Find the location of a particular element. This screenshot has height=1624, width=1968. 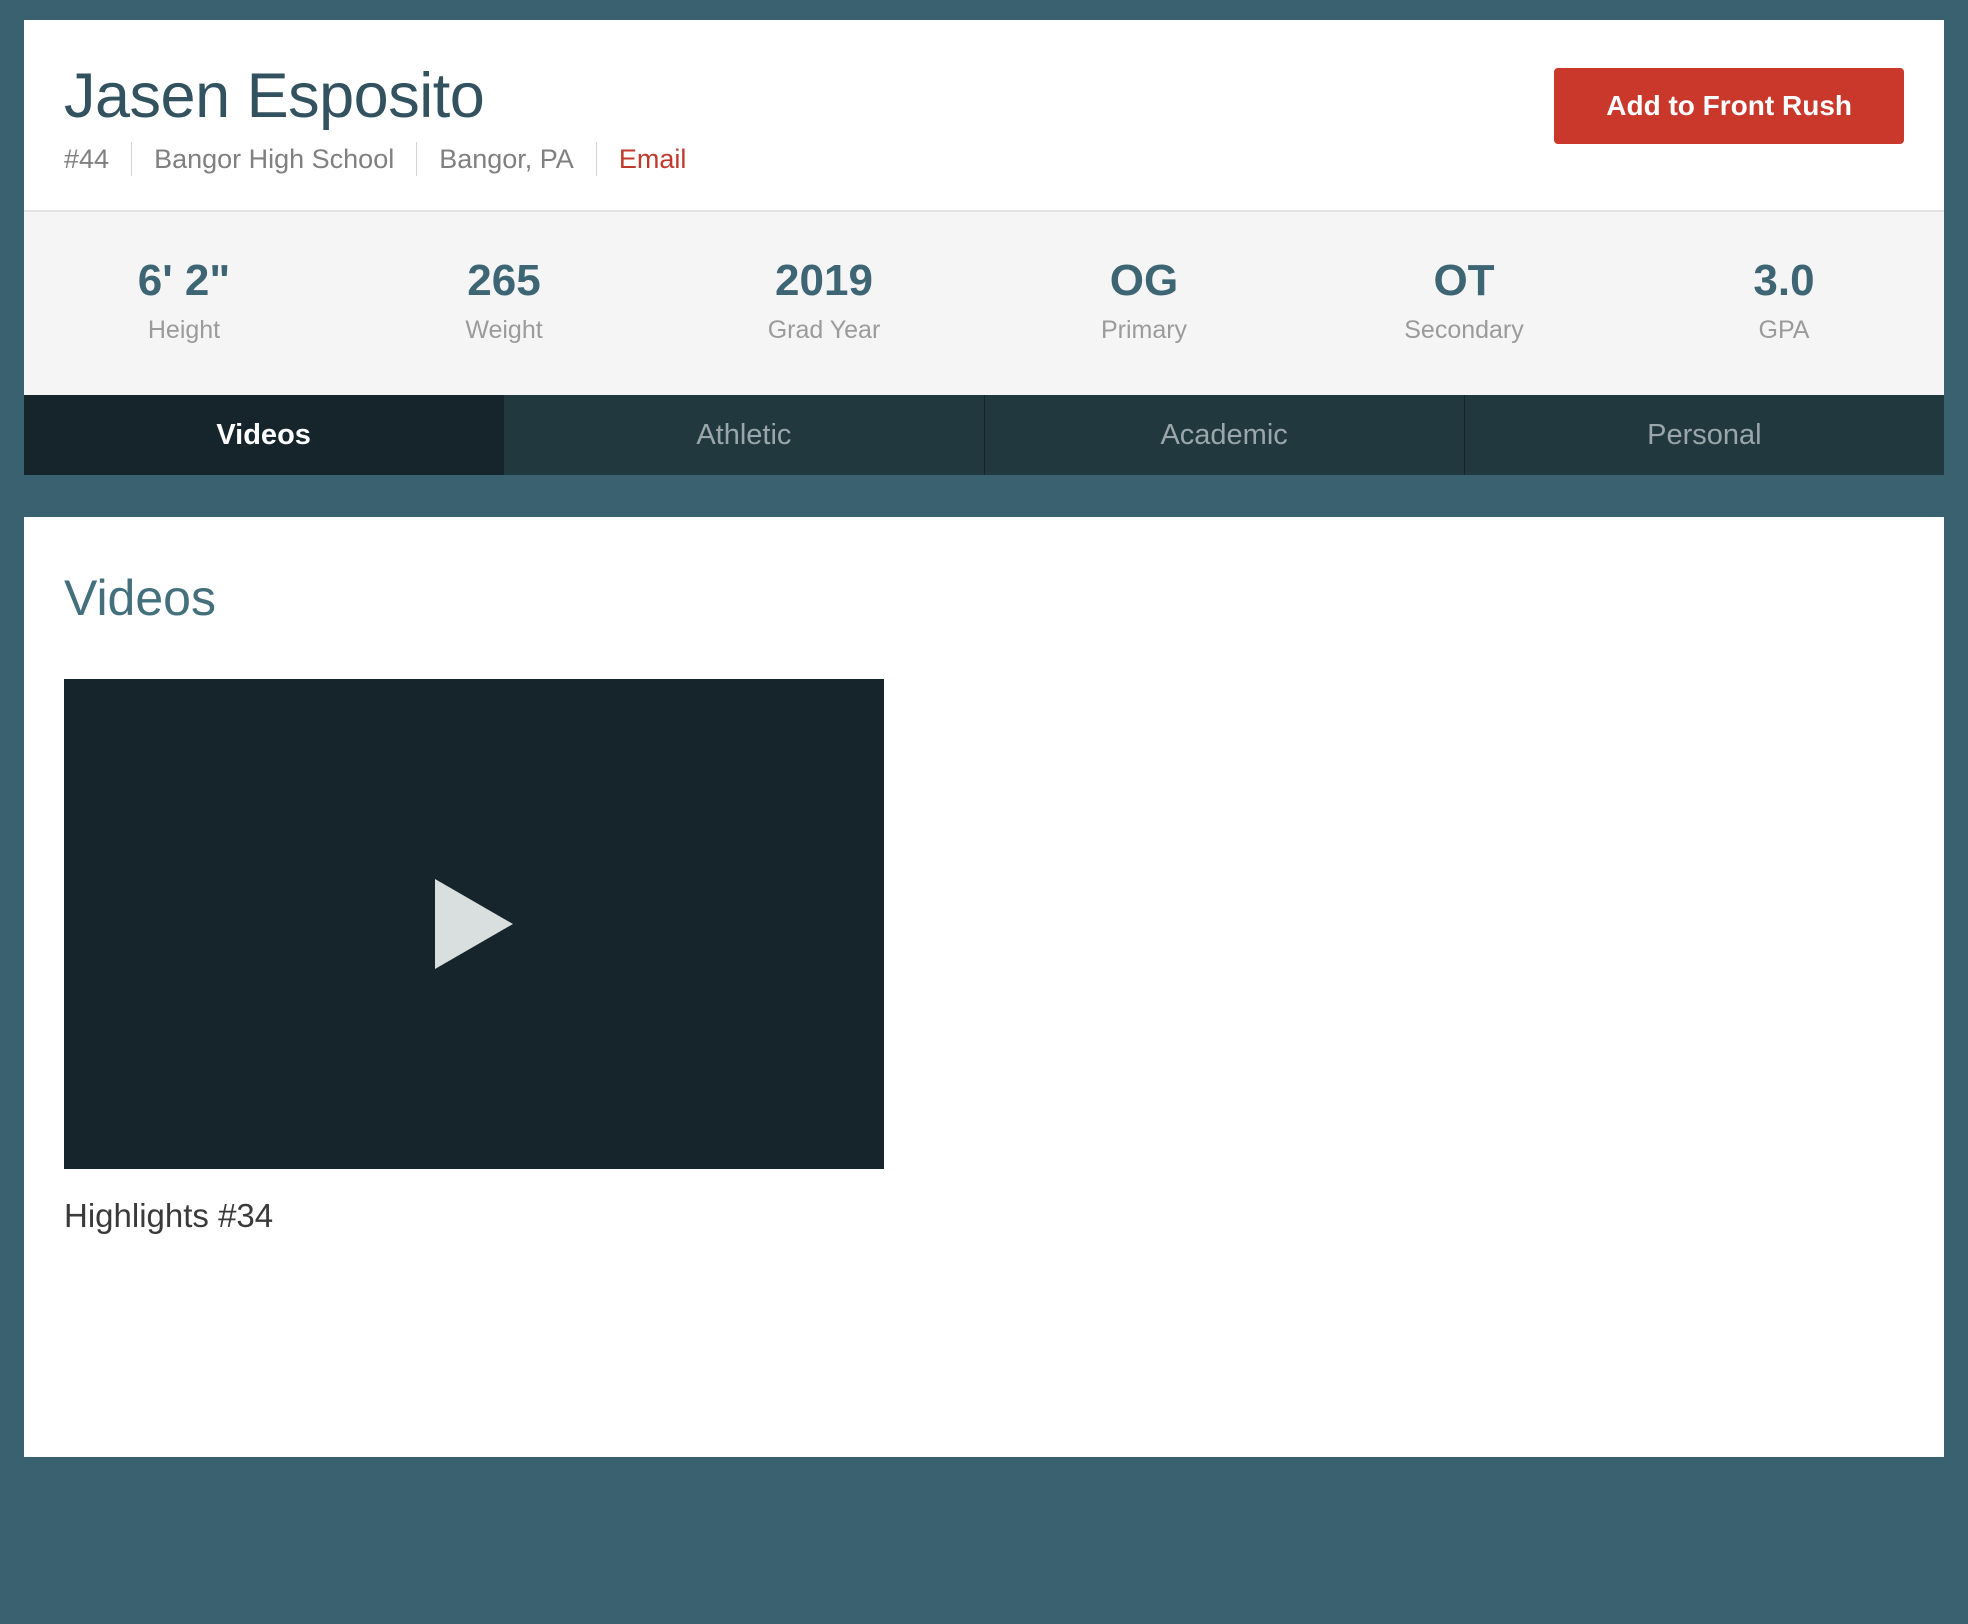

school-name: Bangor High School is located at coordinates (274, 158).